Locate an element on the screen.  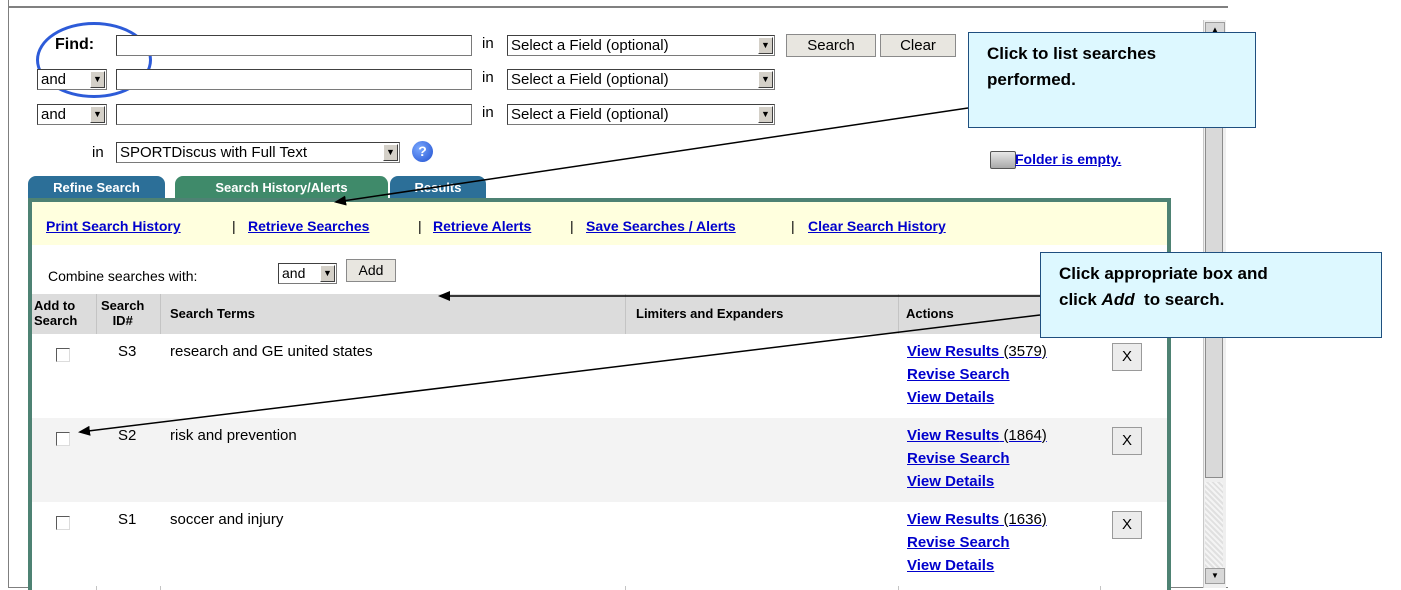
arrow-to-checkbox is located at coordinates (559, 375).